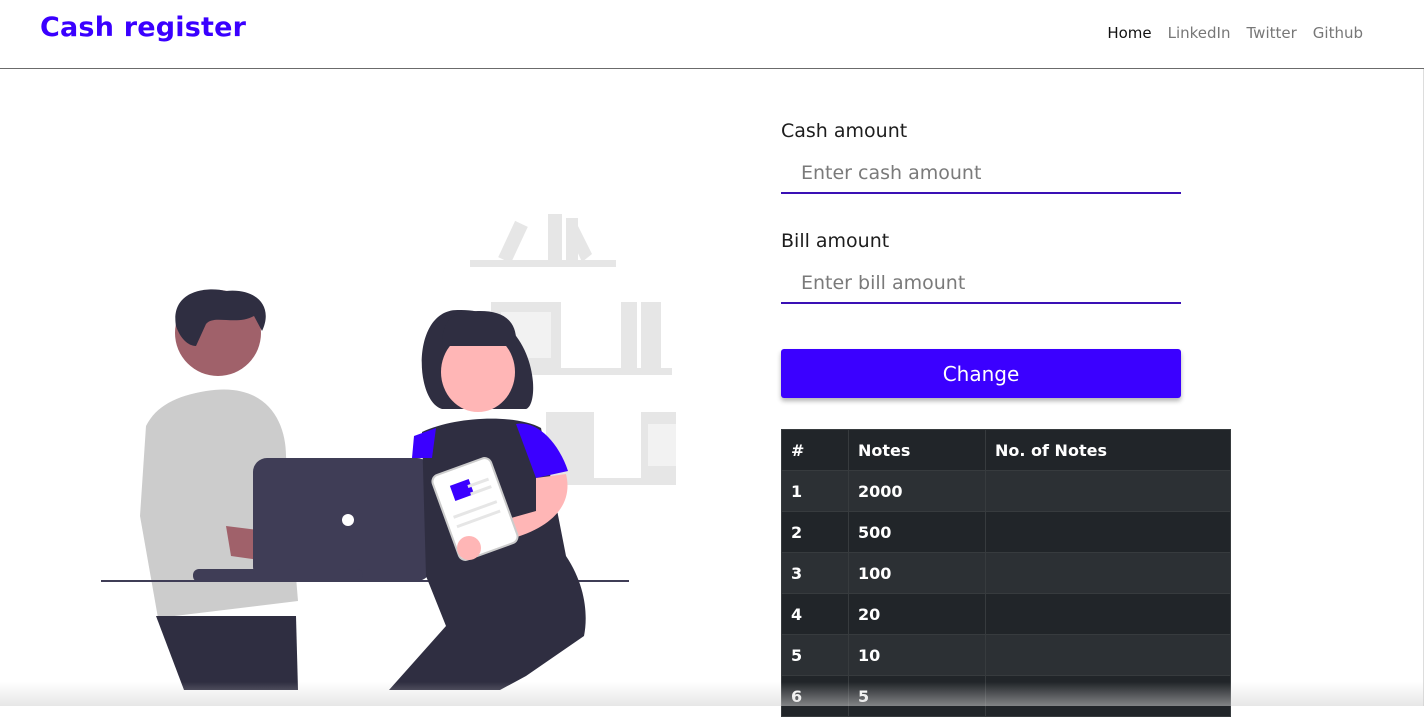 The image size is (1424, 717). What do you see at coordinates (1108, 450) in the screenshot?
I see `header-no-of-notes: No. of Notes` at bounding box center [1108, 450].